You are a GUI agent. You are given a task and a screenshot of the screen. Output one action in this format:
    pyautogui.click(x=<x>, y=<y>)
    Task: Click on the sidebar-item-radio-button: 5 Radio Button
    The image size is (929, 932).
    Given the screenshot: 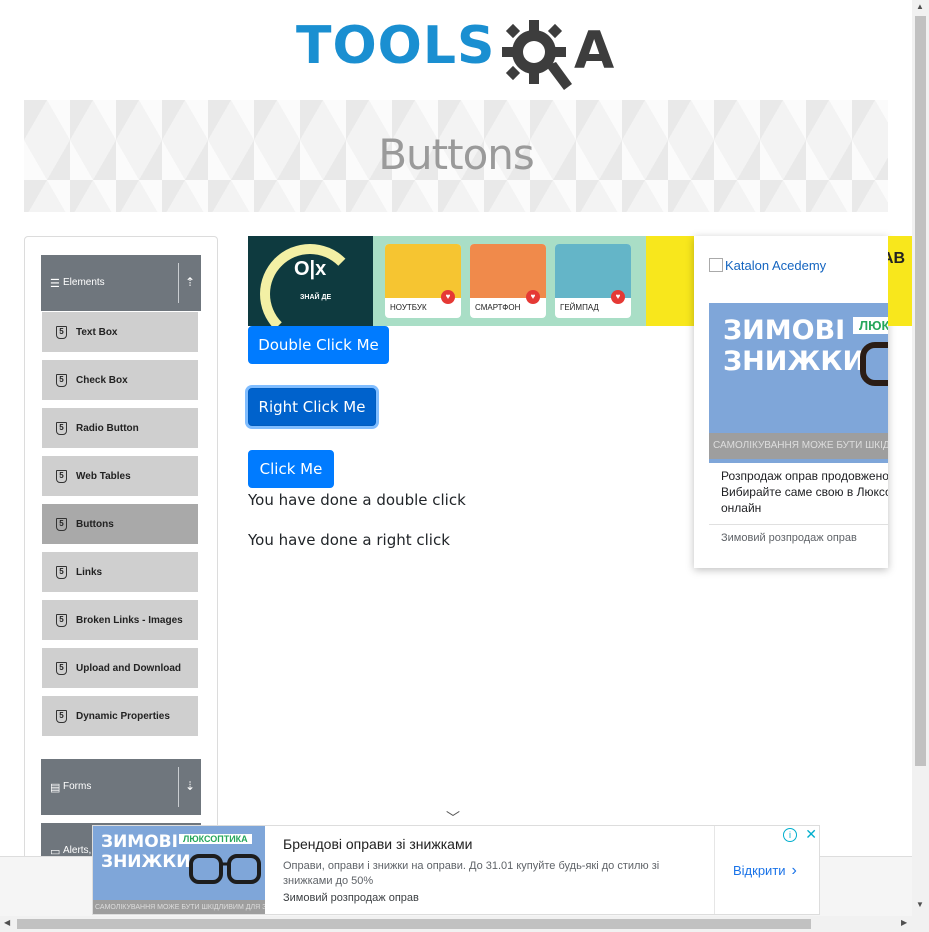 What is the action you would take?
    pyautogui.click(x=120, y=430)
    